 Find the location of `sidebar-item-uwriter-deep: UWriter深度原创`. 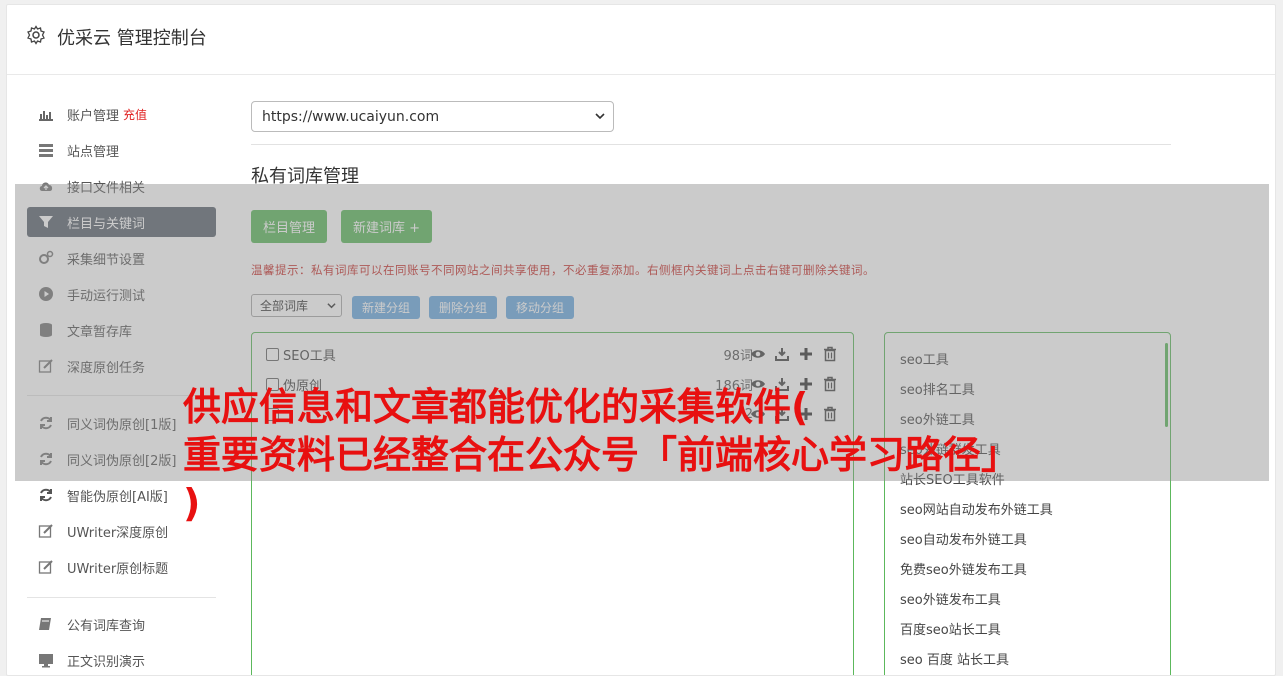

sidebar-item-uwriter-deep: UWriter深度原创 is located at coordinates (121, 531).